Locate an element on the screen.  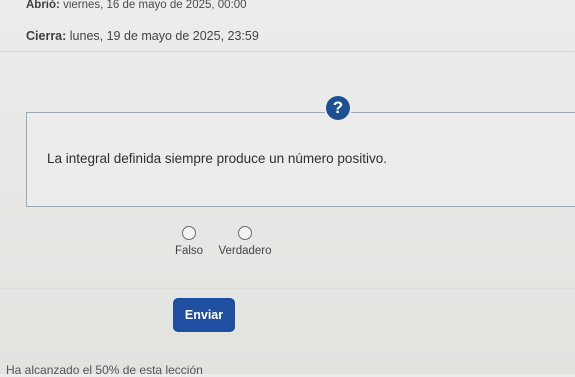
radio-verdadero is located at coordinates (245, 233).